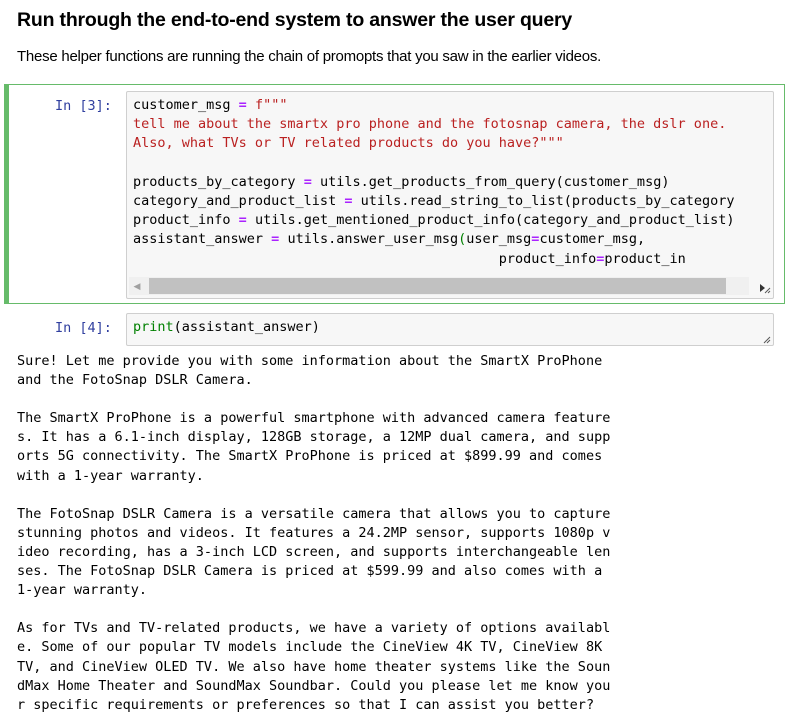  Describe the element at coordinates (762, 288) in the screenshot. I see `scroll-right-arrow-icon` at that location.